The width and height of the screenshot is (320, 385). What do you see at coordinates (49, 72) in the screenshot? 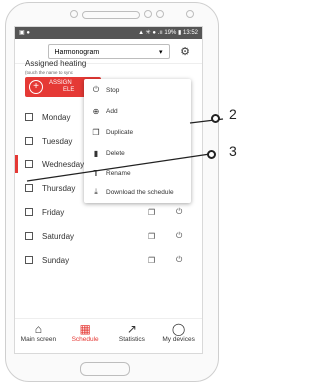
I see `hint-text: (touch the name to sync` at bounding box center [49, 72].